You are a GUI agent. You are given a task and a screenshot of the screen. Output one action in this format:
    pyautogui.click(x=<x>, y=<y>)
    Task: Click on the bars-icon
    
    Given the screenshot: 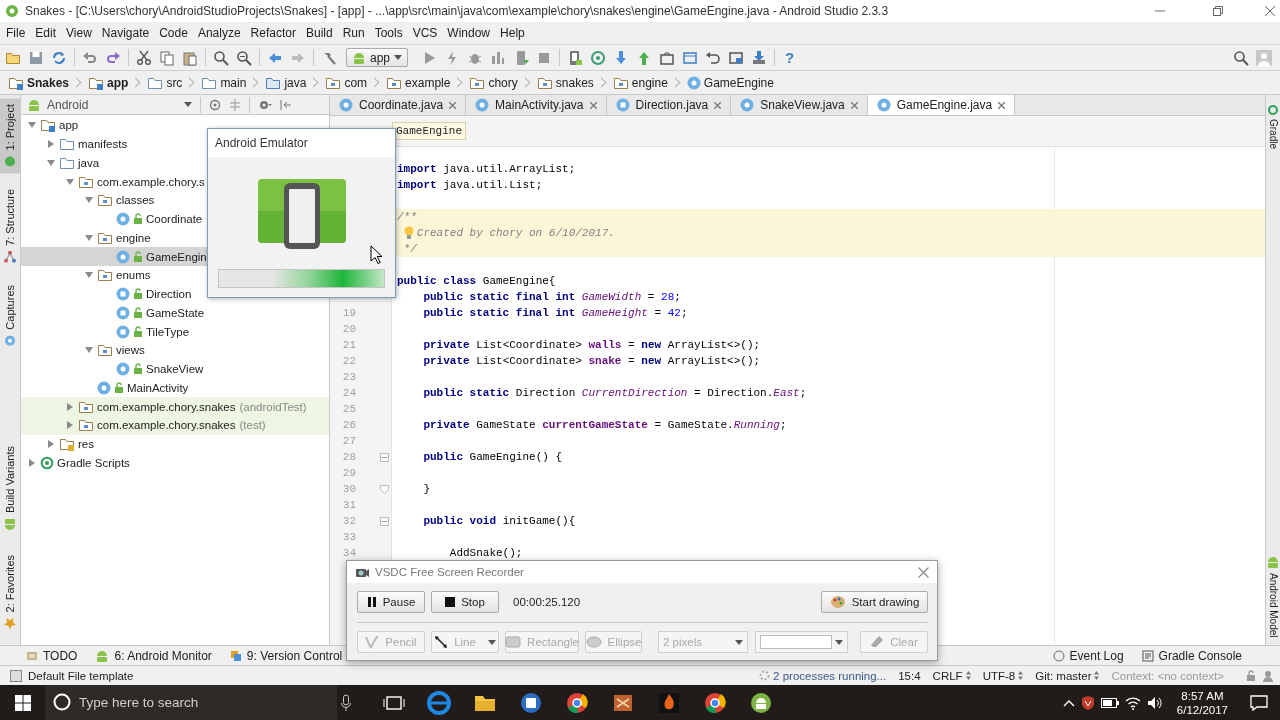 What is the action you would take?
    pyautogui.click(x=498, y=57)
    